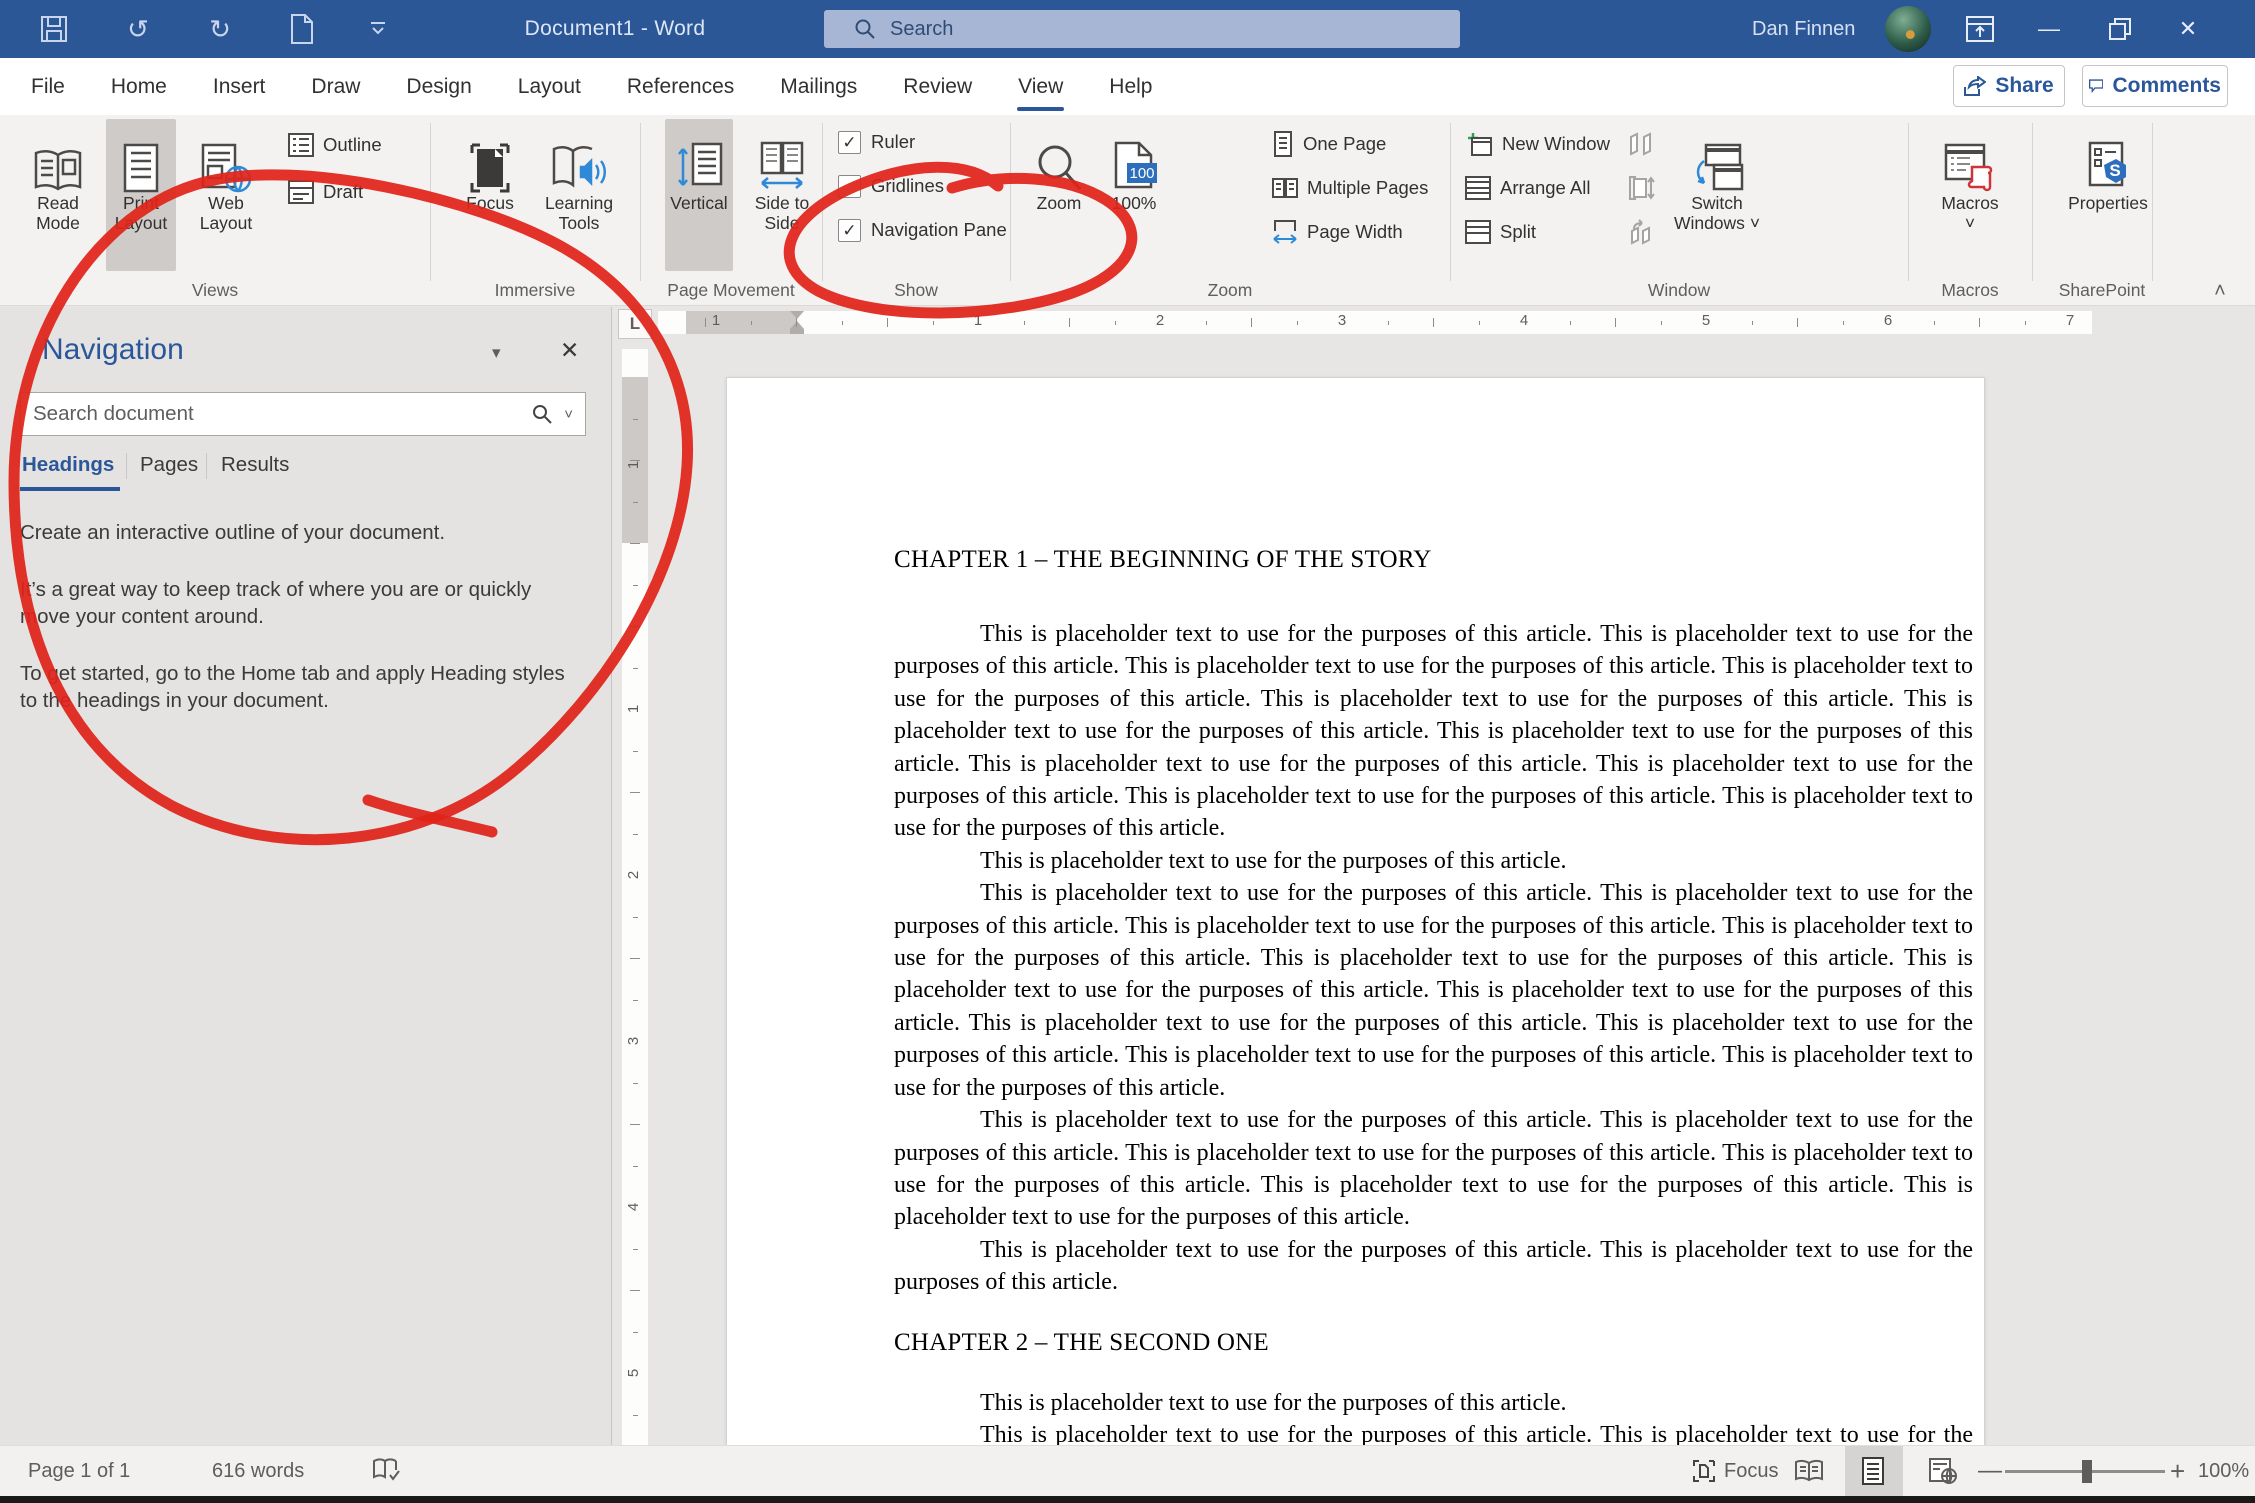 The image size is (2255, 1503). I want to click on one-page-button: One Page, so click(1329, 144).